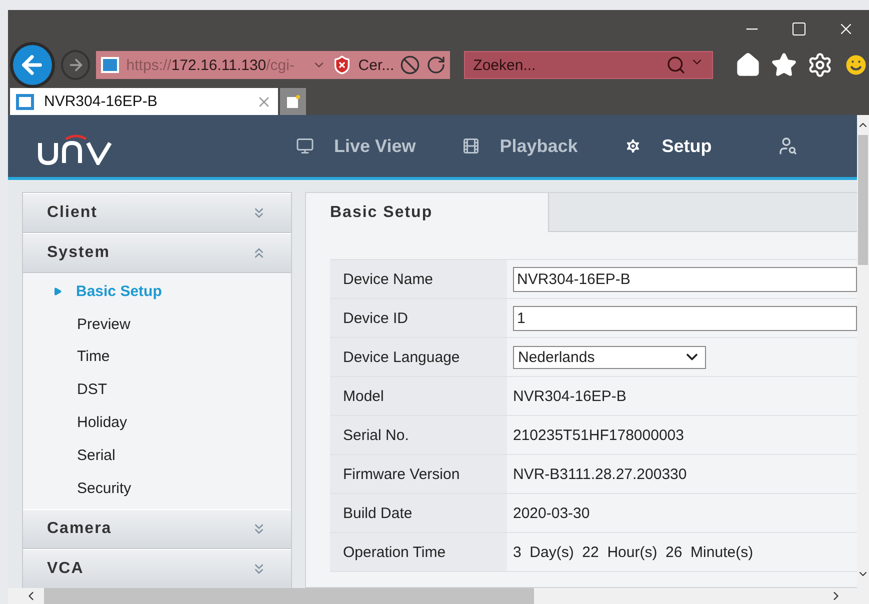 This screenshot has height=604, width=869. Describe the element at coordinates (427, 212) in the screenshot. I see `content-tab: Basic Setup` at that location.